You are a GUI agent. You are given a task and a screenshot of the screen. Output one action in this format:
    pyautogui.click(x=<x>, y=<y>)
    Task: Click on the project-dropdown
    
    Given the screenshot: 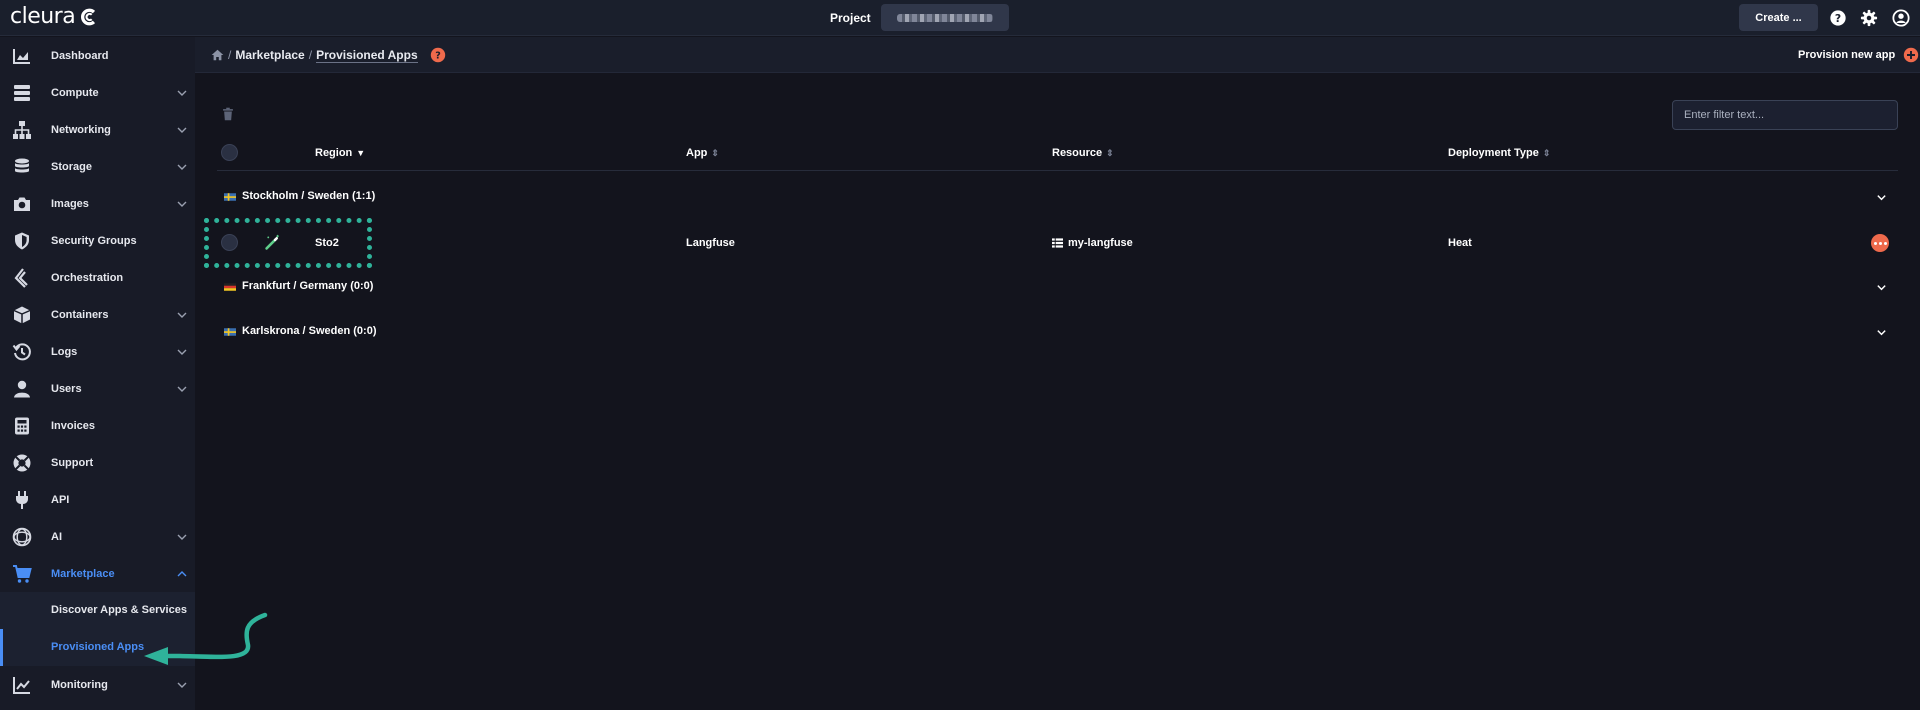 What is the action you would take?
    pyautogui.click(x=944, y=17)
    